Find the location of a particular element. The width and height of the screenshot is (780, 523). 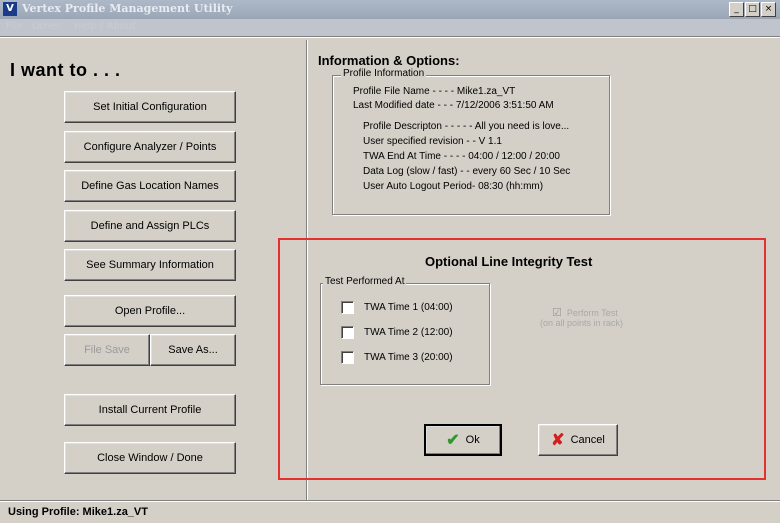

auto-logout-period: User Auto Logout Period- 08:30 (hh:mm) is located at coordinates (453, 186).